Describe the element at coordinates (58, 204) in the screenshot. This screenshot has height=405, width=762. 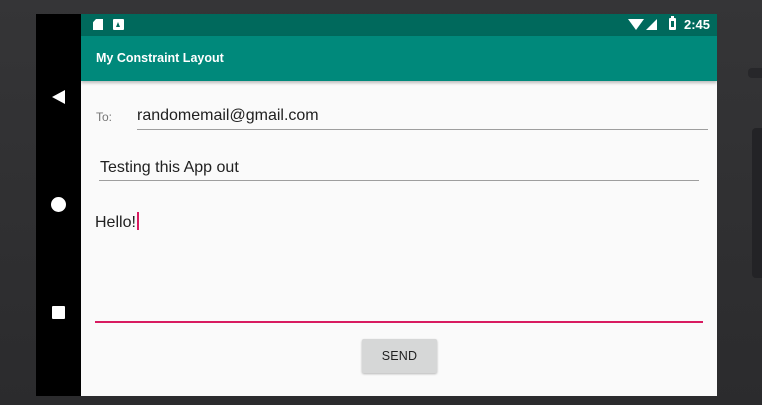
I see `home-icon` at that location.